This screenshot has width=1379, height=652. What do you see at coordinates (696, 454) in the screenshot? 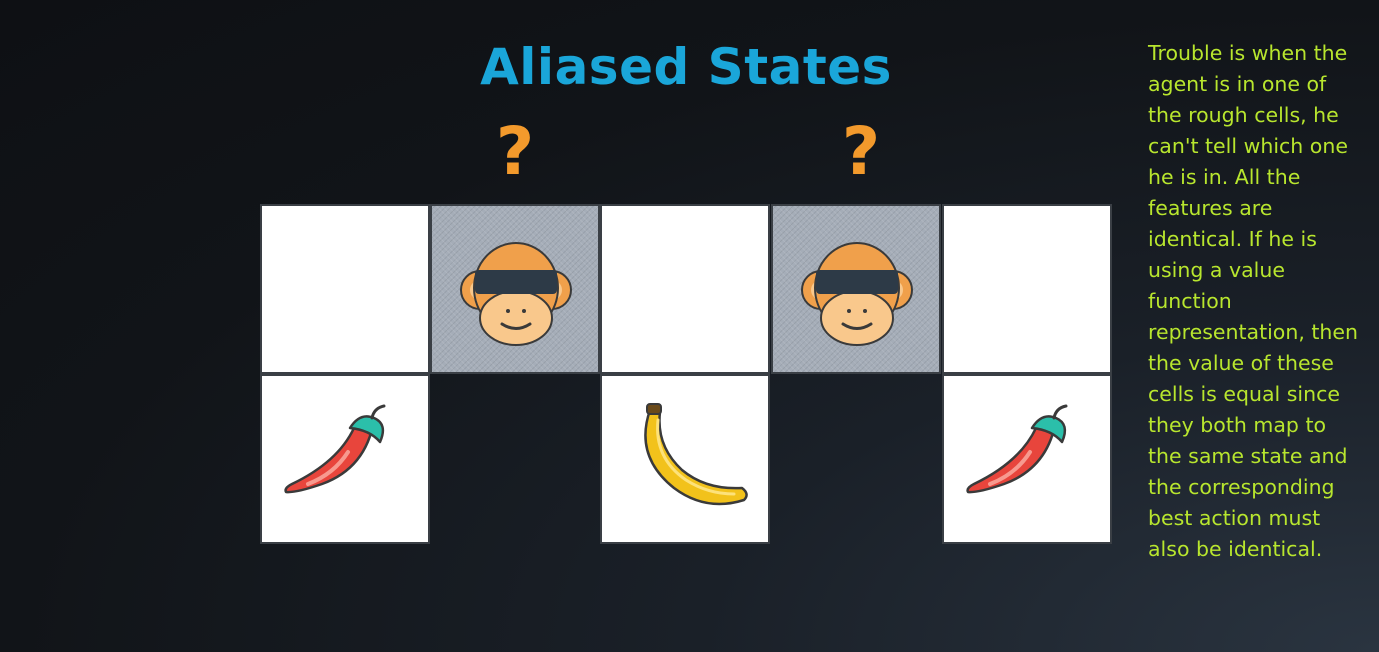
I see `banana-icon` at bounding box center [696, 454].